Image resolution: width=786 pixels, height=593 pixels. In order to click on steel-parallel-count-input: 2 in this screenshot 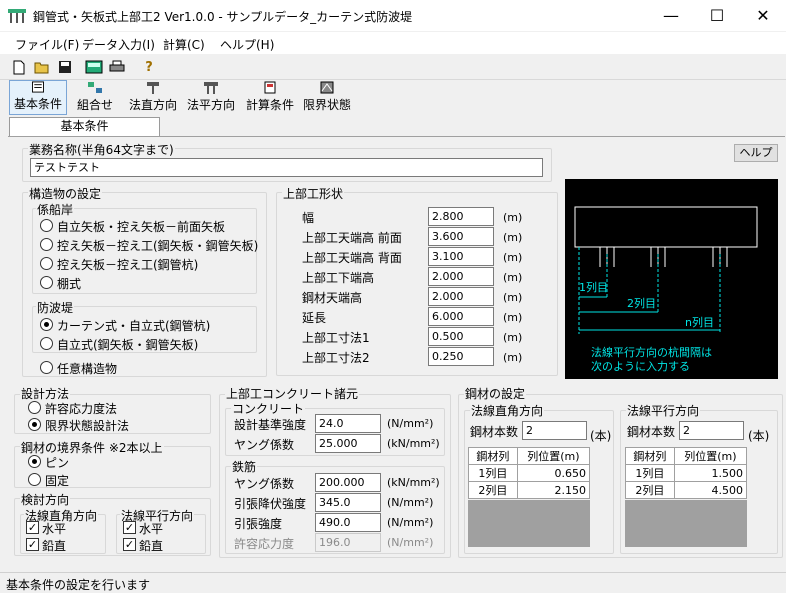, I will do `click(711, 430)`.